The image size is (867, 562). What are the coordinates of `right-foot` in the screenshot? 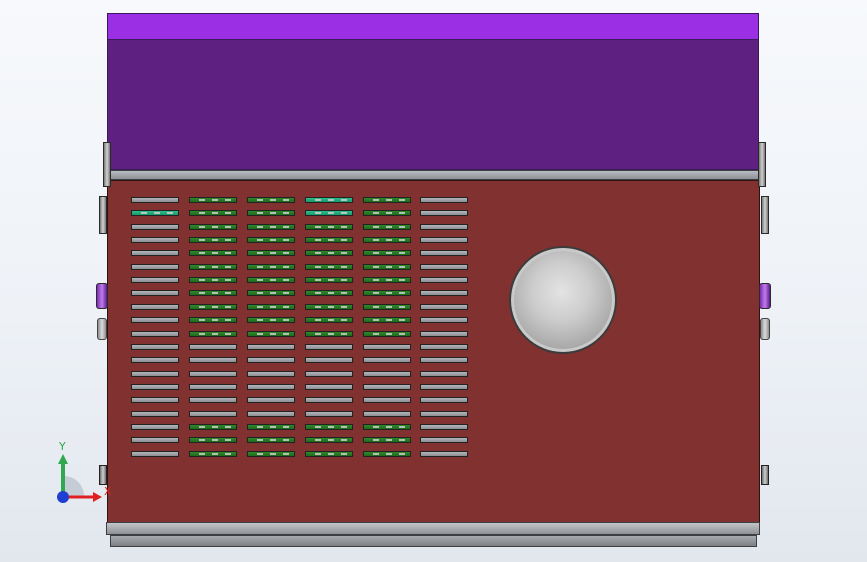 It's located at (765, 475).